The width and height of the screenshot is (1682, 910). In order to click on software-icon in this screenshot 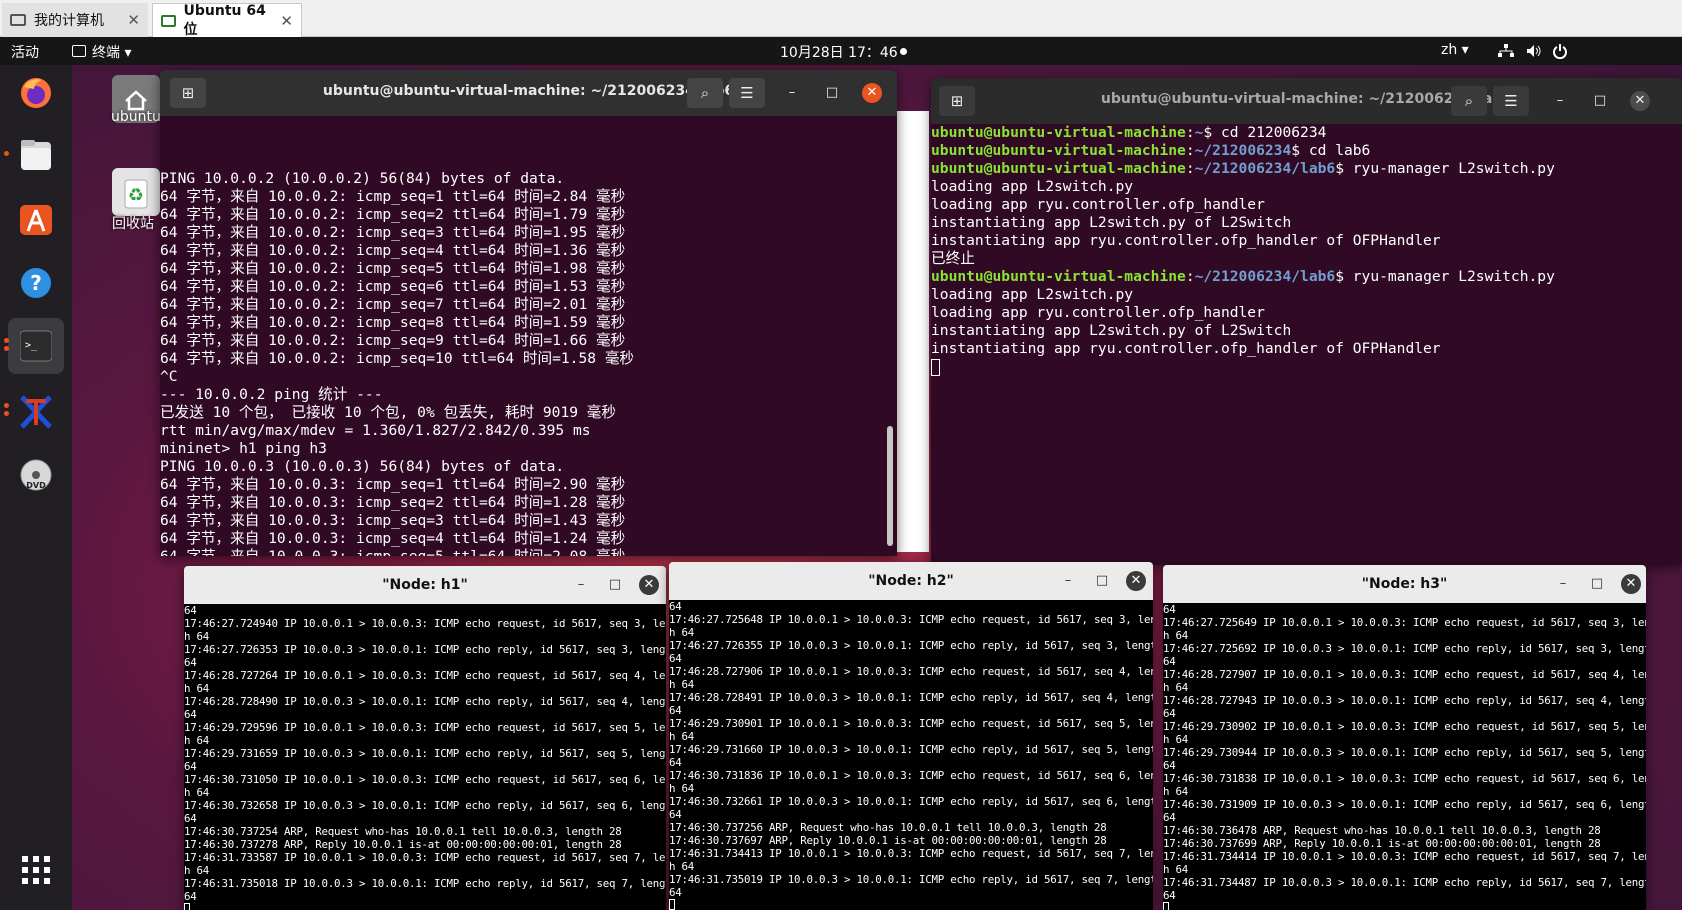, I will do `click(36, 220)`.